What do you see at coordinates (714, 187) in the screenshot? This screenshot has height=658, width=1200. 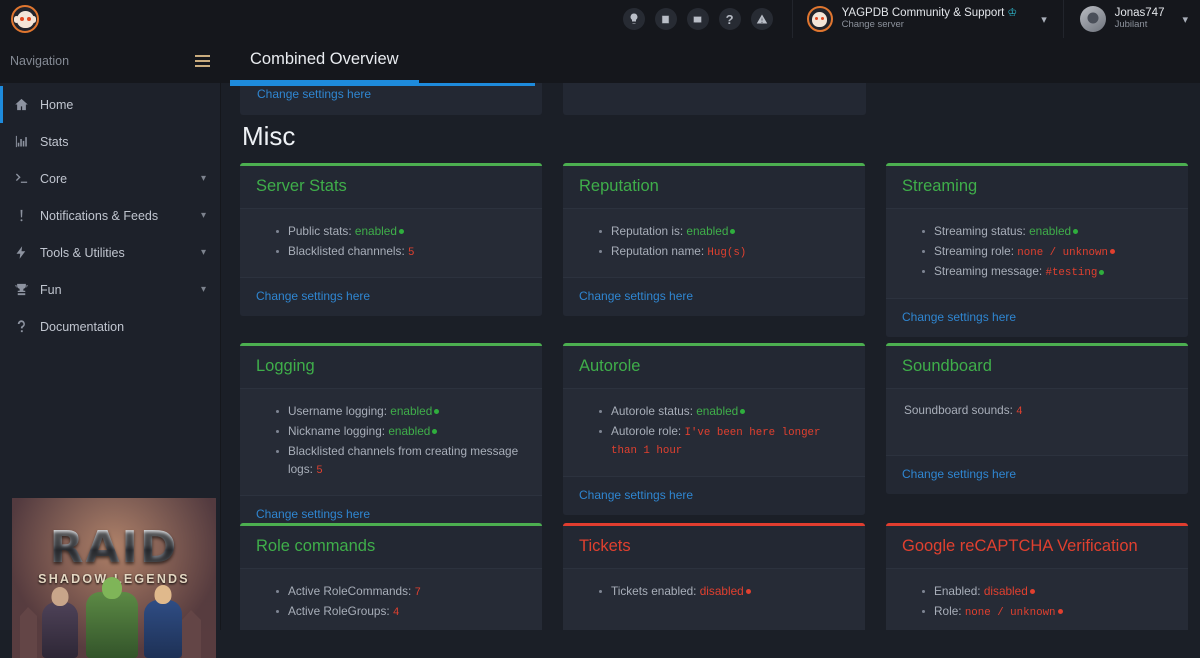 I see `card-header: Reputation` at bounding box center [714, 187].